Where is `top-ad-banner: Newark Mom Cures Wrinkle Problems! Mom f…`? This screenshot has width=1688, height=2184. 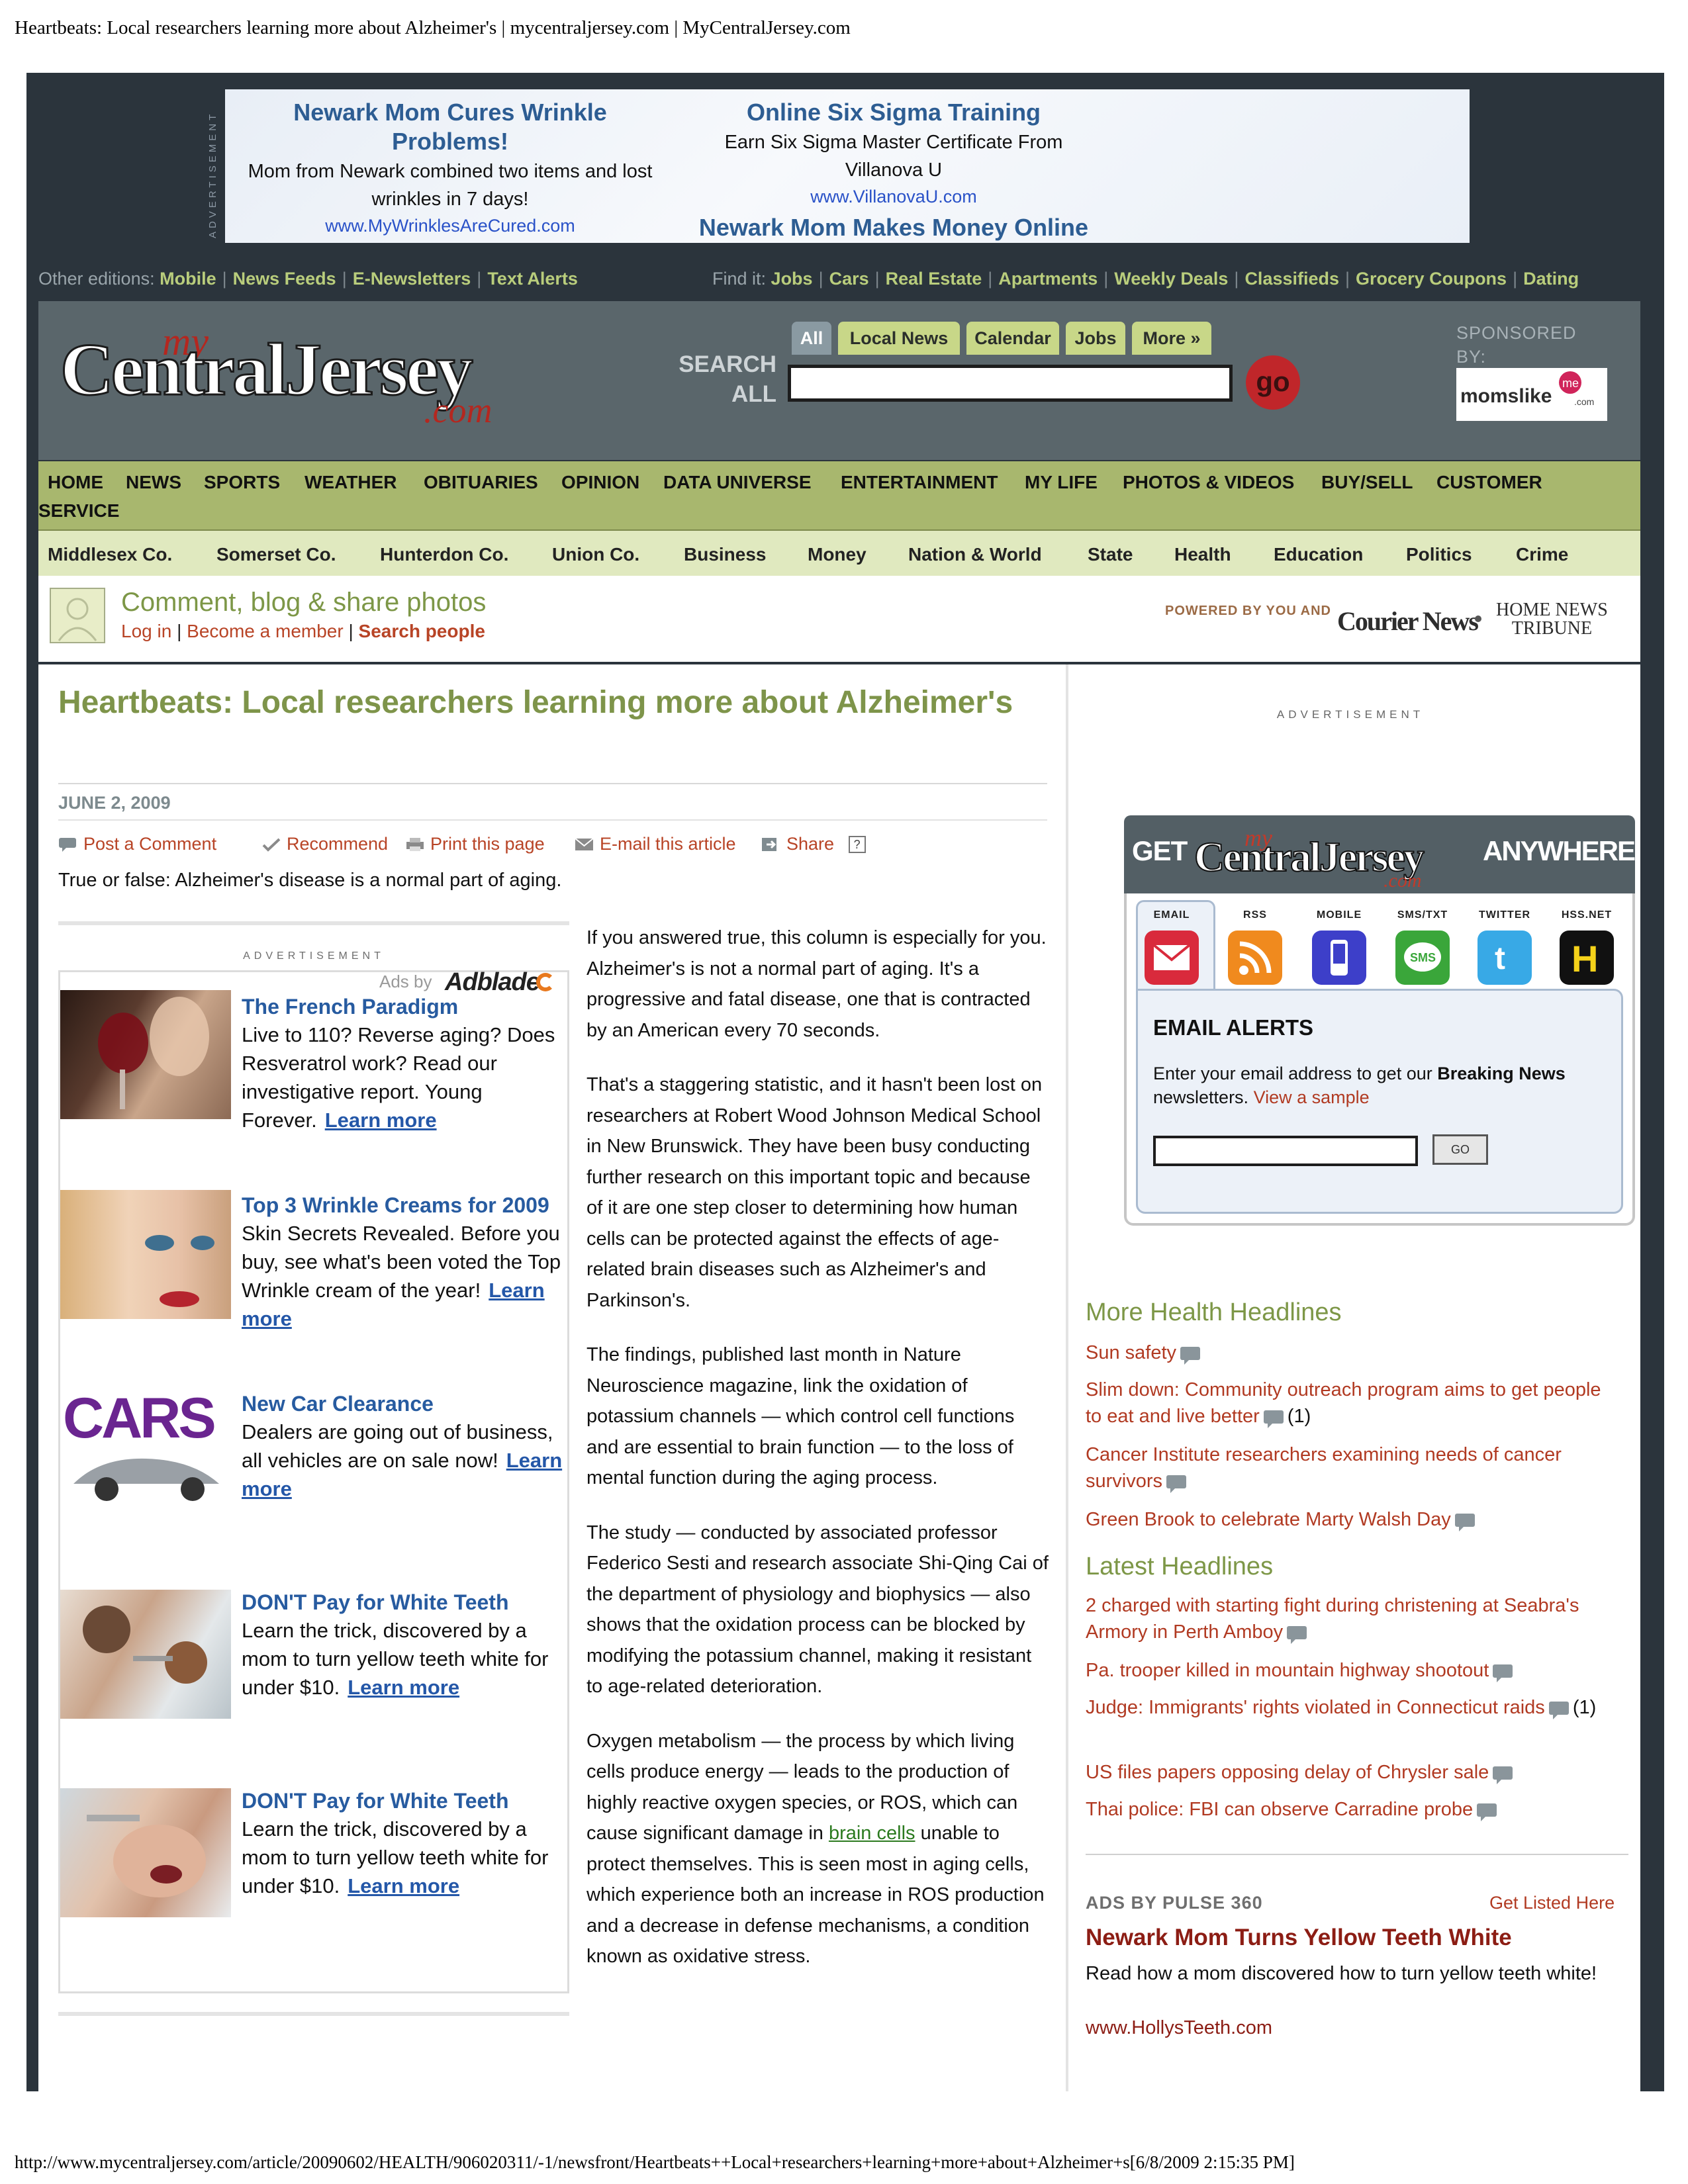
top-ad-banner: Newark Mom Cures Wrinkle Problems! Mom f… is located at coordinates (847, 166).